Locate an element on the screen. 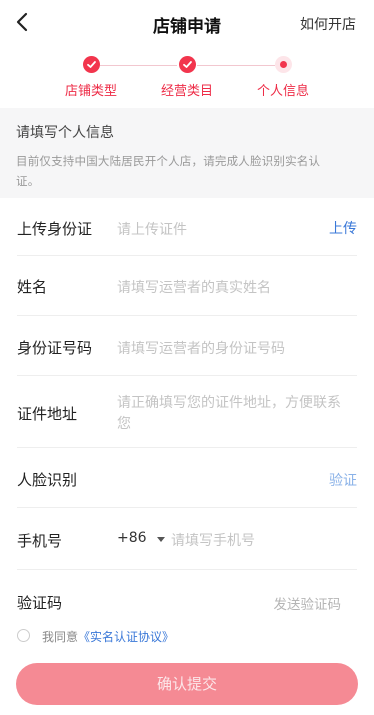 Image resolution: width=374 pixels, height=715 pixels. field-label: 人脸识别 is located at coordinates (47, 480).